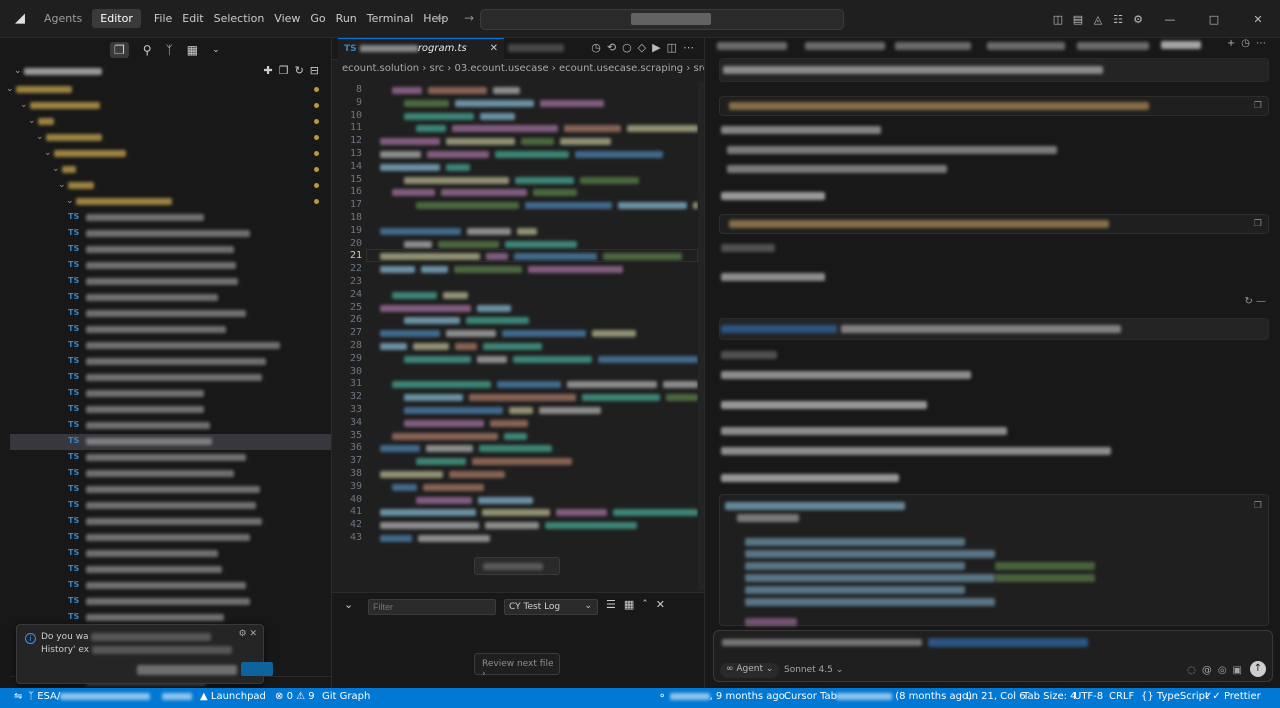 The width and height of the screenshot is (1280, 708). Describe the element at coordinates (1249, 43) in the screenshot. I see `chat-header-actions: +◷⋯` at that location.